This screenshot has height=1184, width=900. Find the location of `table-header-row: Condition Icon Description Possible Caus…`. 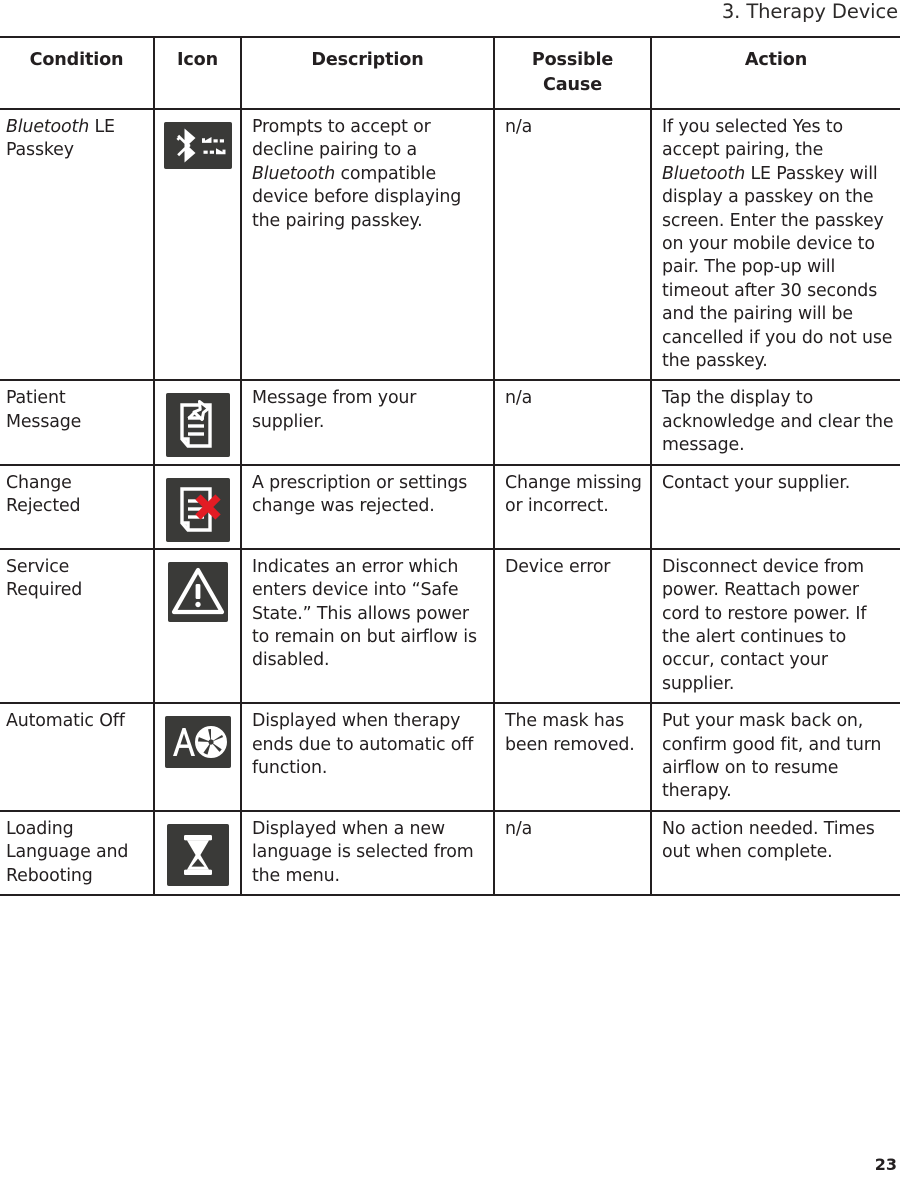

table-header-row: Condition Icon Description Possible Caus… is located at coordinates (450, 73).